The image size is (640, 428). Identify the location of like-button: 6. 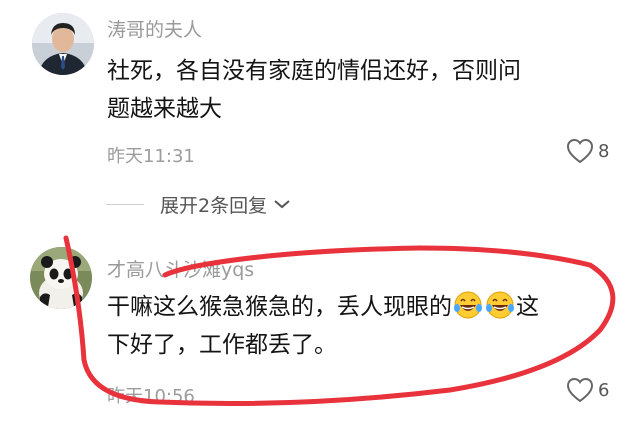
(587, 390).